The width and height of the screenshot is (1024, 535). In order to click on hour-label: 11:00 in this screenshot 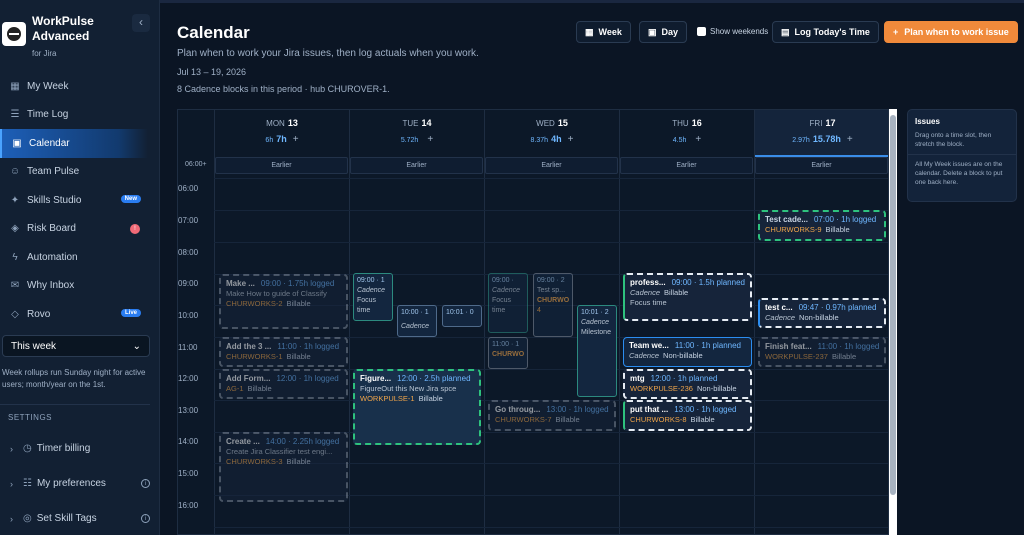, I will do `click(188, 347)`.